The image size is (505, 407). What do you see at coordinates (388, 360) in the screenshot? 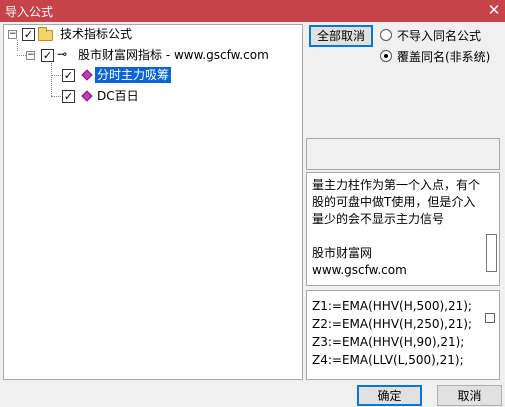
I see `formula-line: Z4:=EMA(LLV(L,500),21);` at bounding box center [388, 360].